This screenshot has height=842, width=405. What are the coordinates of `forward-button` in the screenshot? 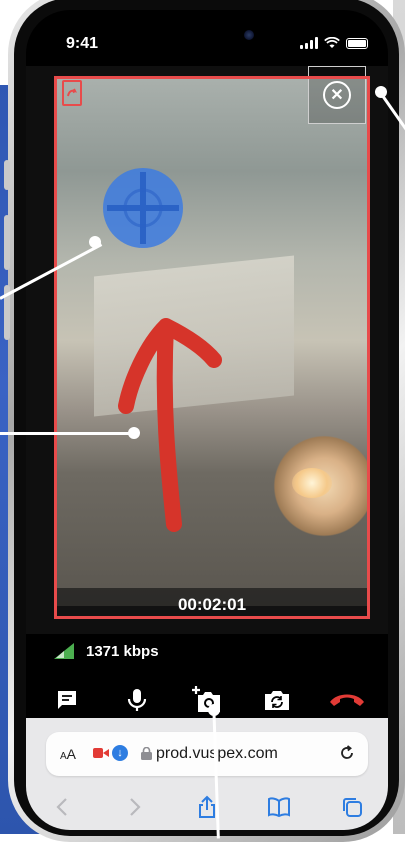 It's located at (135, 807).